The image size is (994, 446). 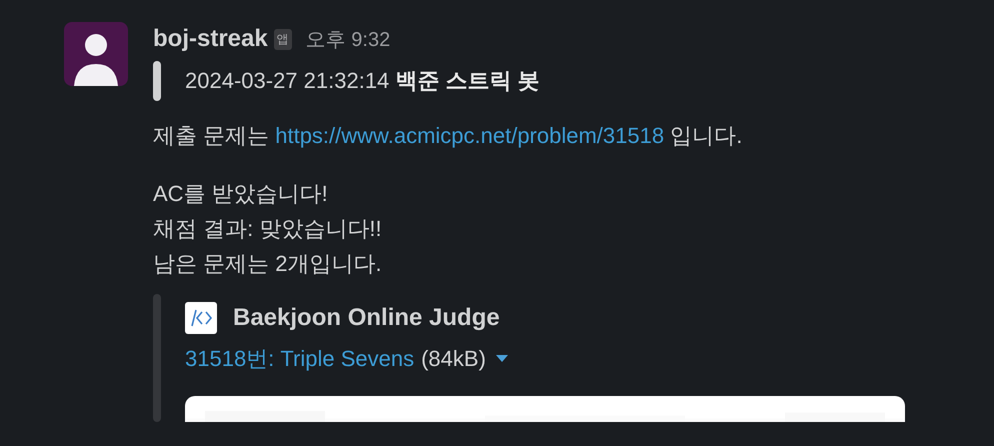 I want to click on timestamp: 오후 9:32, so click(x=348, y=39).